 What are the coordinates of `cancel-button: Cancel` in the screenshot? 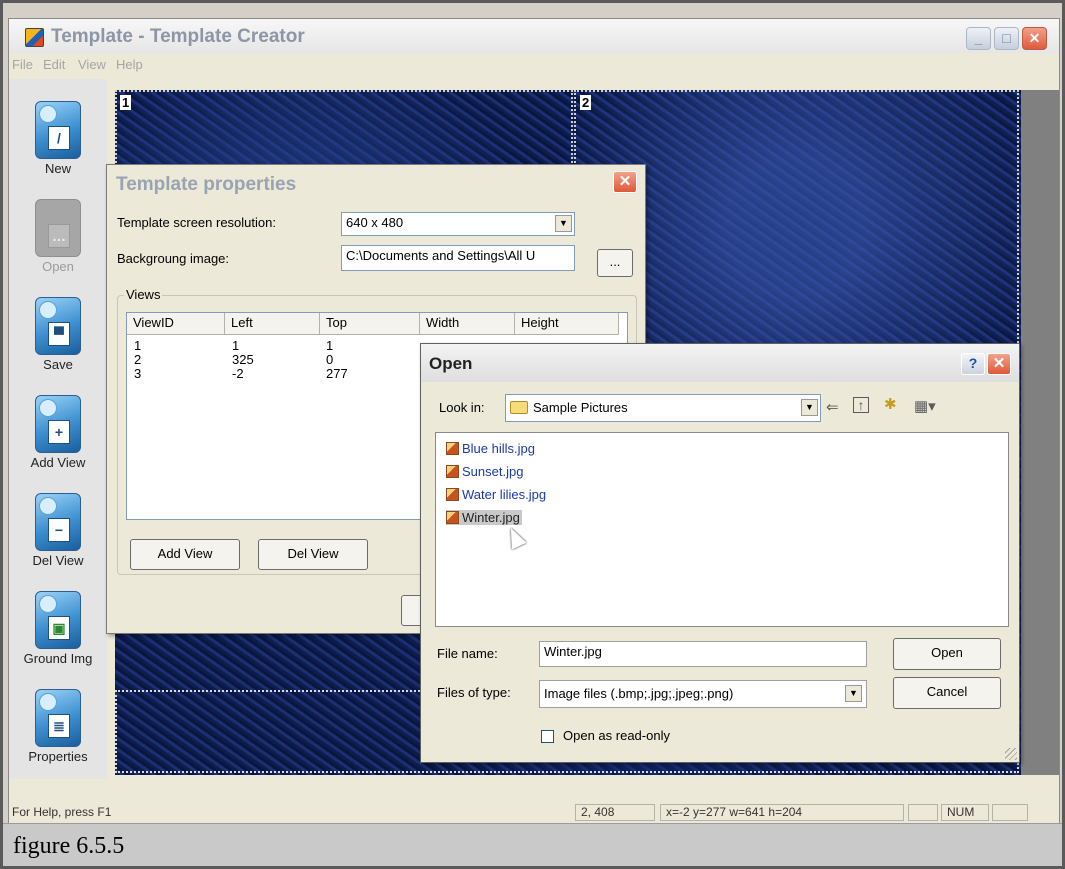 It's located at (947, 693).